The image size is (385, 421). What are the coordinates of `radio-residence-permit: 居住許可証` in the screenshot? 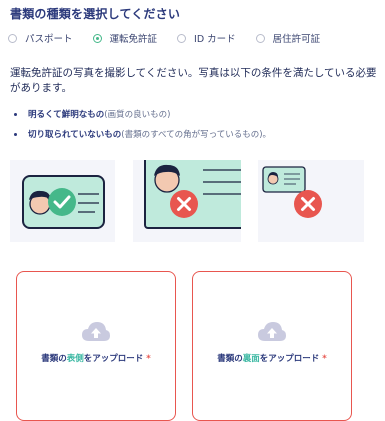 It's located at (288, 38).